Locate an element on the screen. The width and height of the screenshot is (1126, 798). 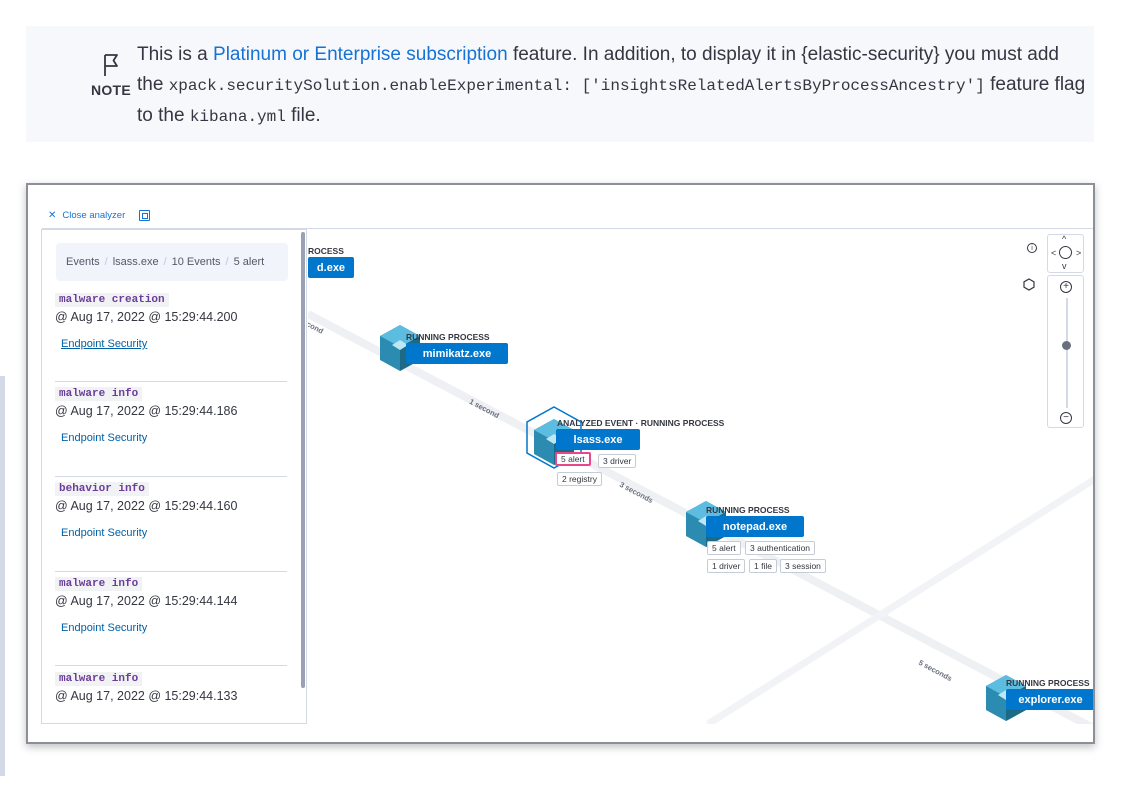
node-button-lsass: lsass.exe is located at coordinates (598, 439).